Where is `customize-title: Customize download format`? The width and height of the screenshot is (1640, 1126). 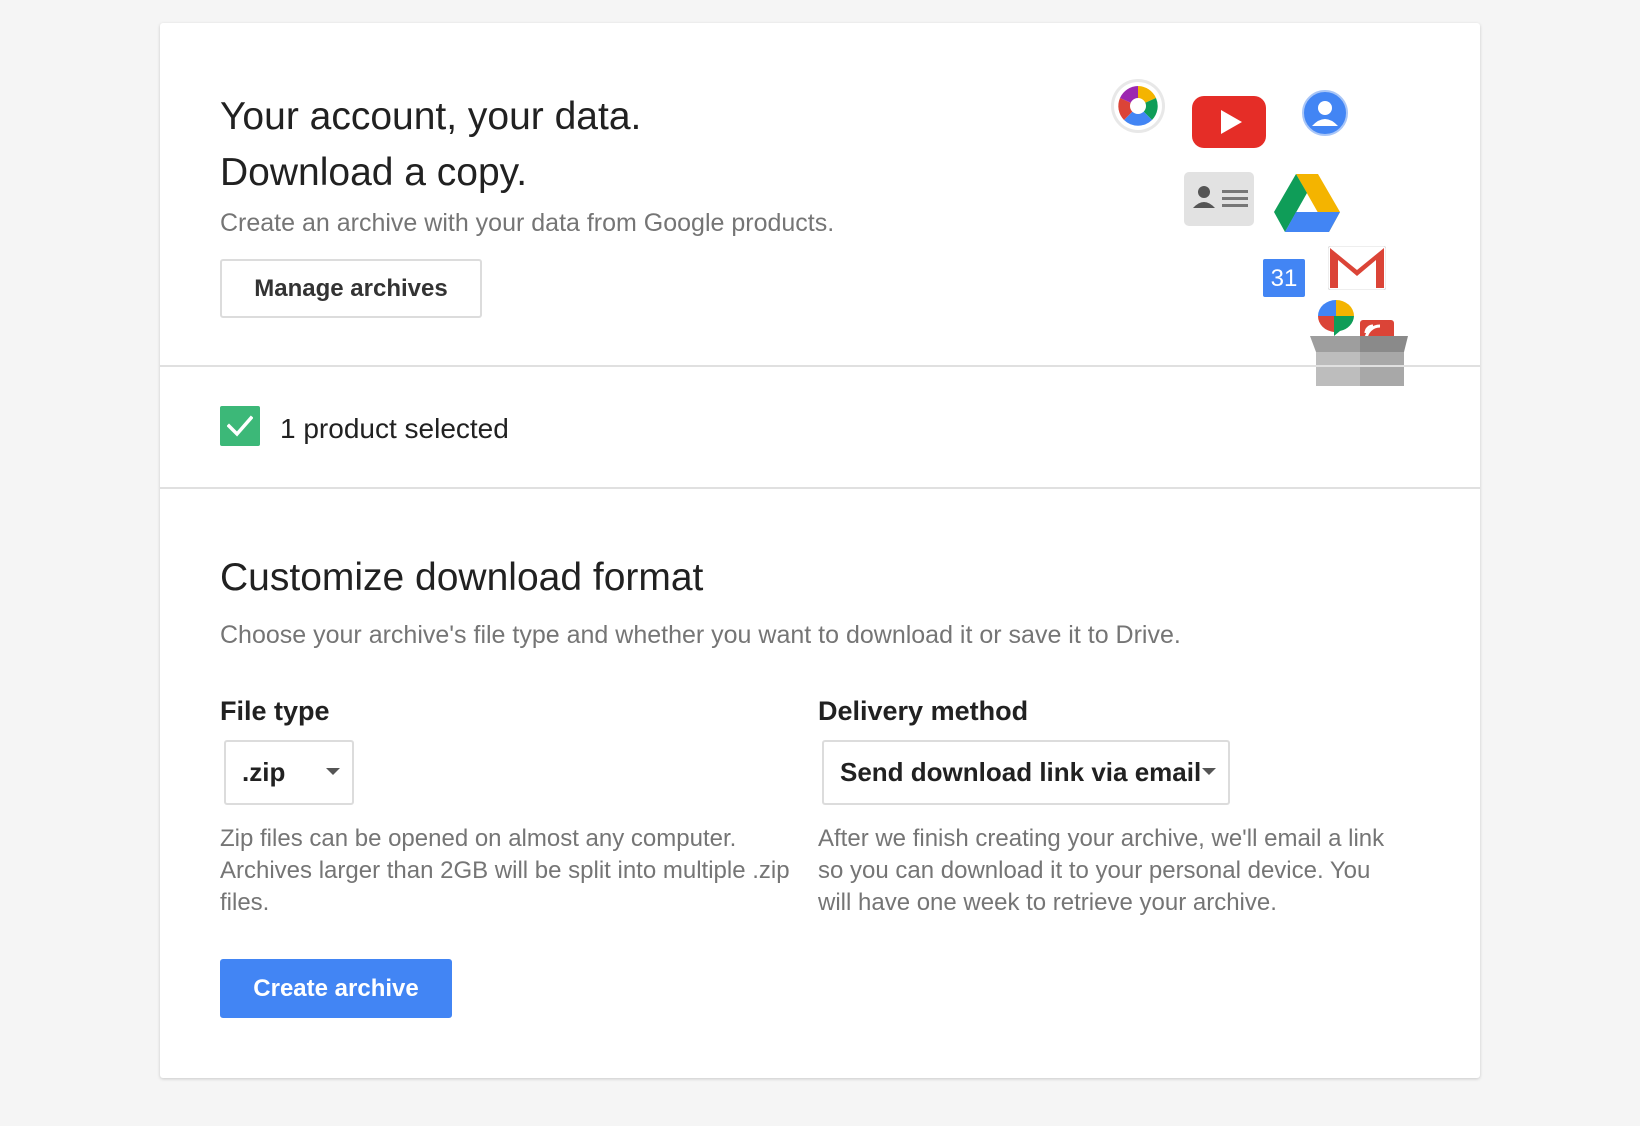
customize-title: Customize download format is located at coordinates (462, 577).